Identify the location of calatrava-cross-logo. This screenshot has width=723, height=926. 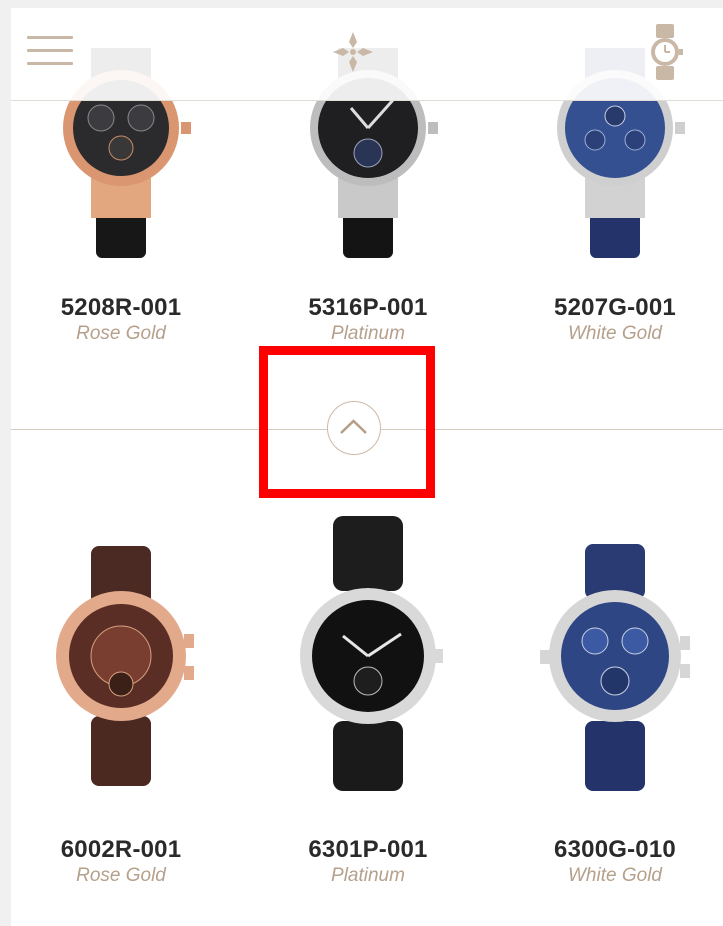
(353, 52).